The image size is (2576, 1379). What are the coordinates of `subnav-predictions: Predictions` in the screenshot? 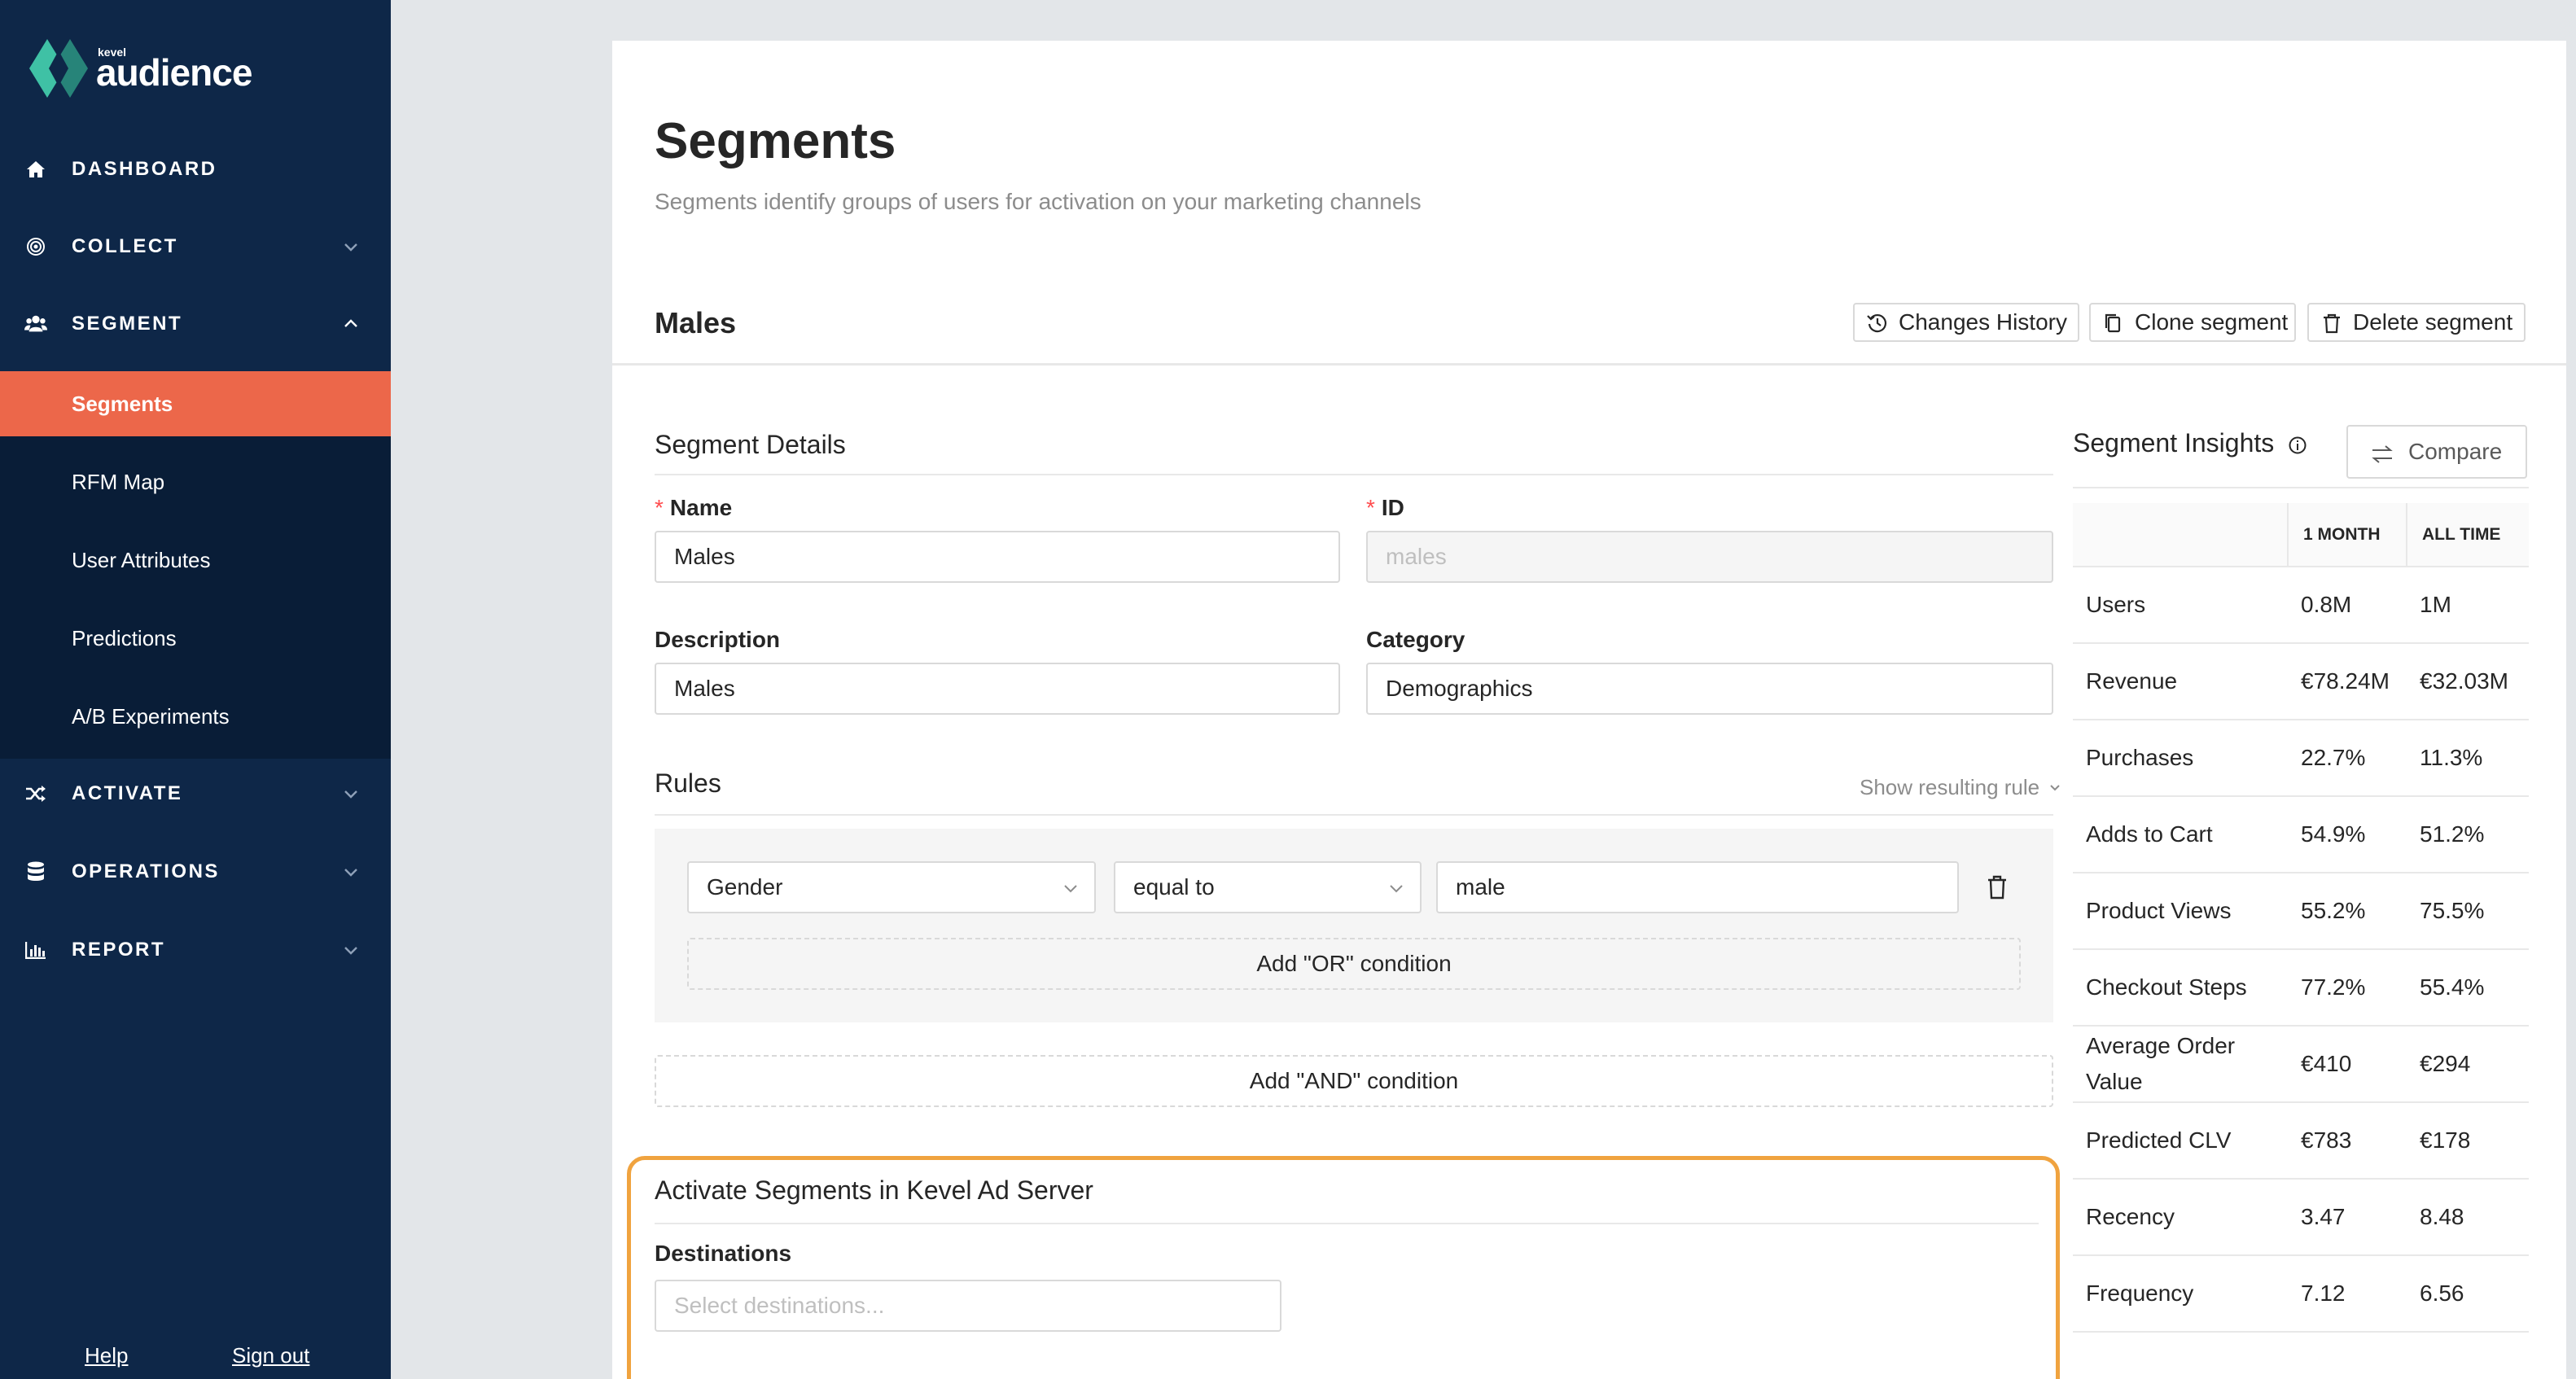 It's located at (195, 638).